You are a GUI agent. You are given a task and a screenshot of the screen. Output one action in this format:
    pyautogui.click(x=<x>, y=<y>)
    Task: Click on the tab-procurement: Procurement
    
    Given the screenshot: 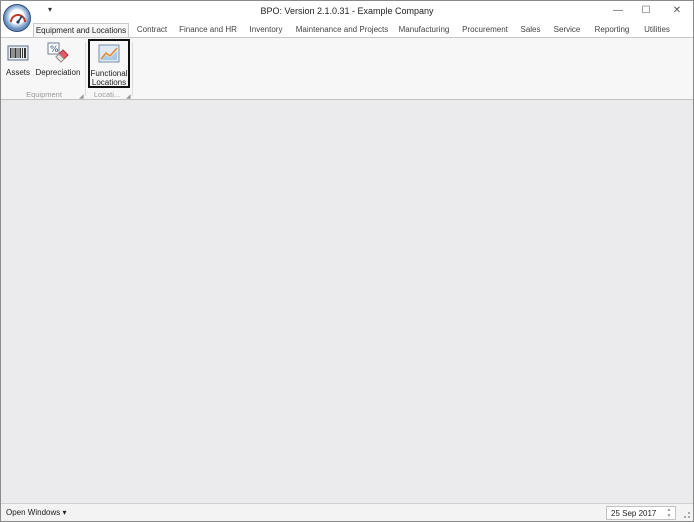 What is the action you would take?
    pyautogui.click(x=485, y=30)
    